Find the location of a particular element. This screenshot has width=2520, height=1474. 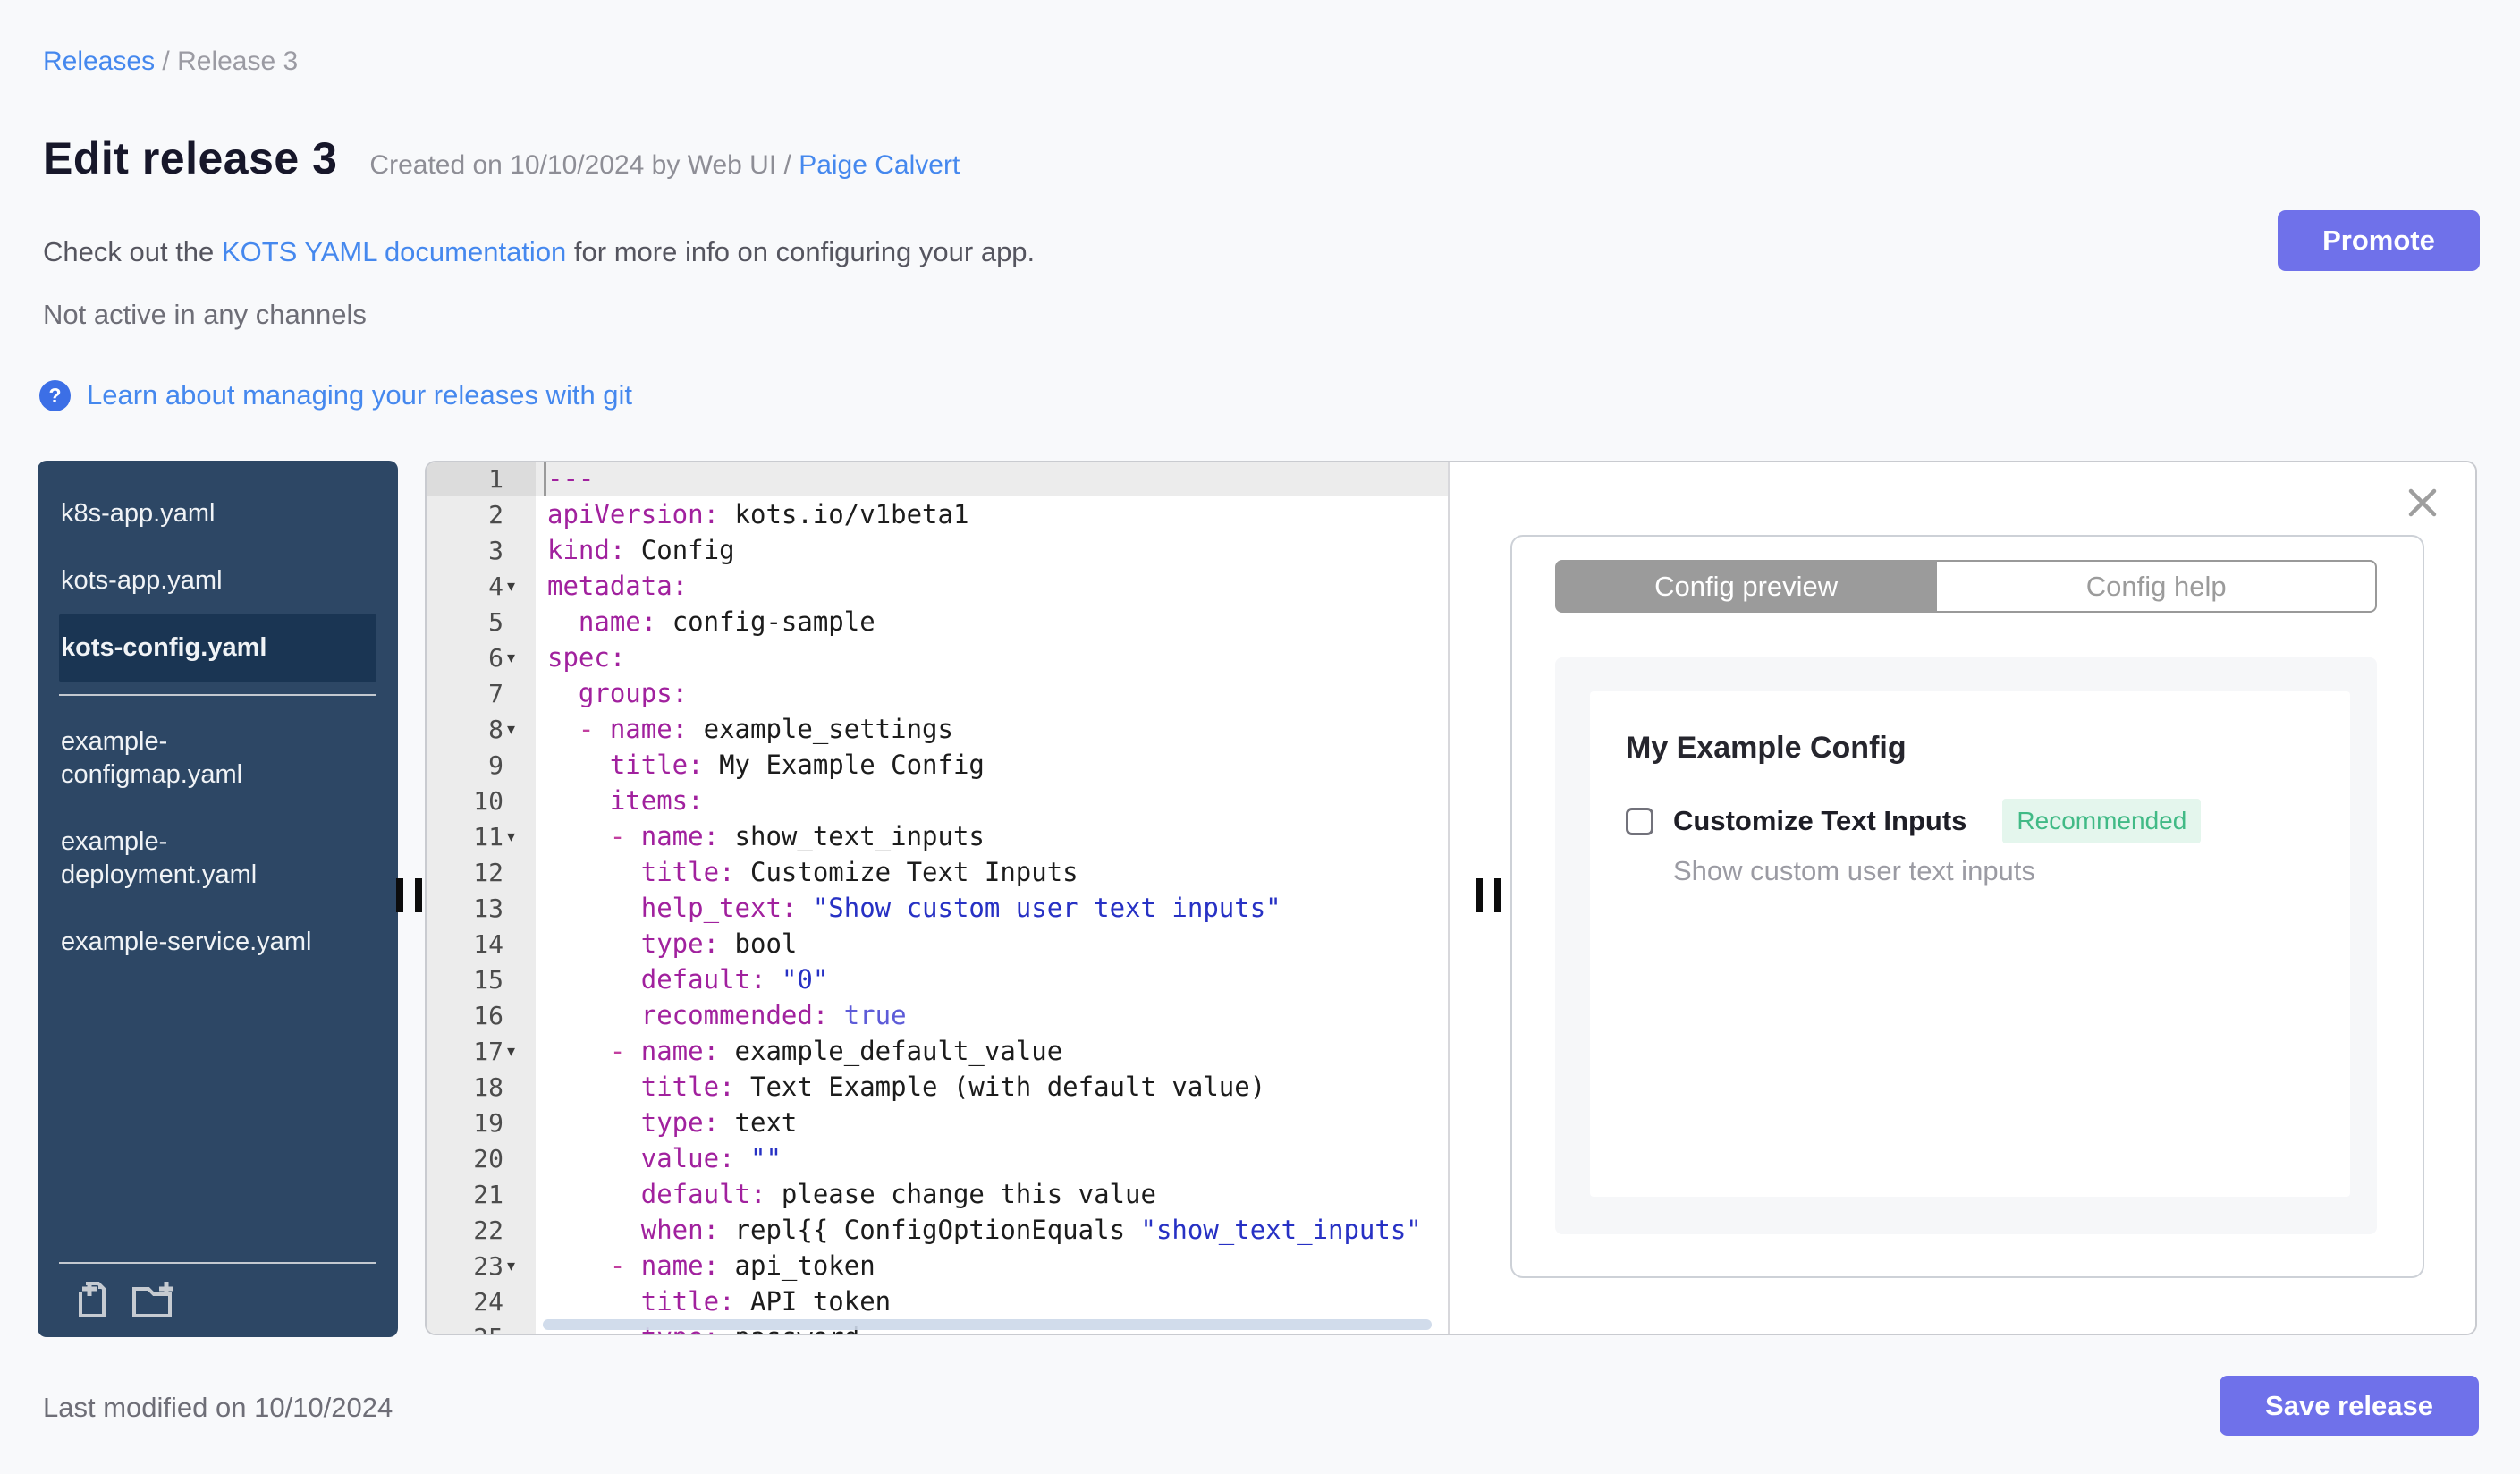

breadcrumb-releases-link: Releases is located at coordinates (99, 61).